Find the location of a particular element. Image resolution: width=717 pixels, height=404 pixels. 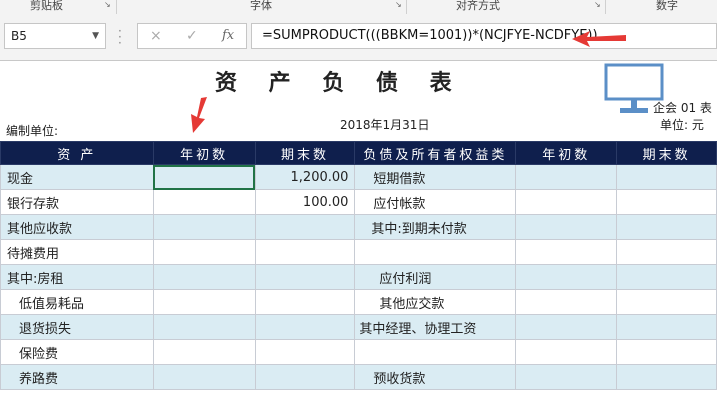

table-row: 其中:房租 应付利润 is located at coordinates (358, 277).